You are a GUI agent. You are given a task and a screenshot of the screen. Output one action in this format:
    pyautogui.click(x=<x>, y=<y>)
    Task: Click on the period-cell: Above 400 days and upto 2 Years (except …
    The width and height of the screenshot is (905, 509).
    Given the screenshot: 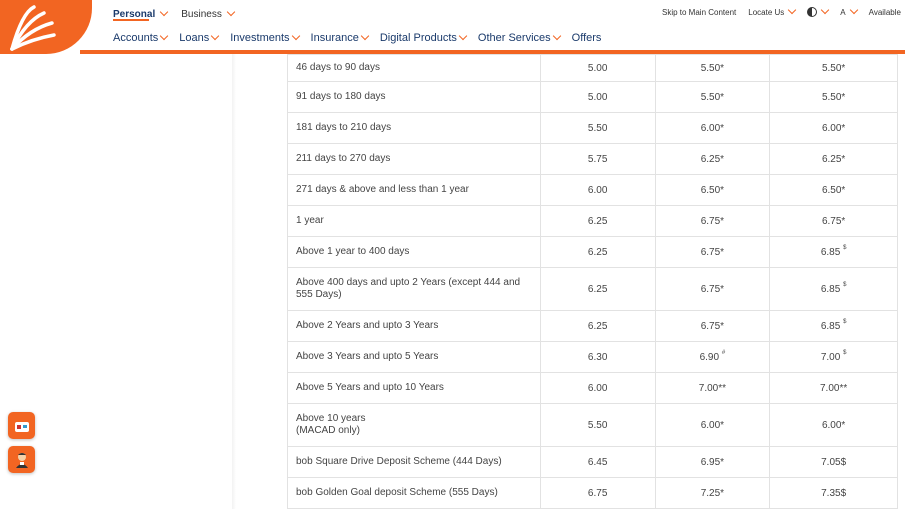 What is the action you would take?
    pyautogui.click(x=414, y=289)
    